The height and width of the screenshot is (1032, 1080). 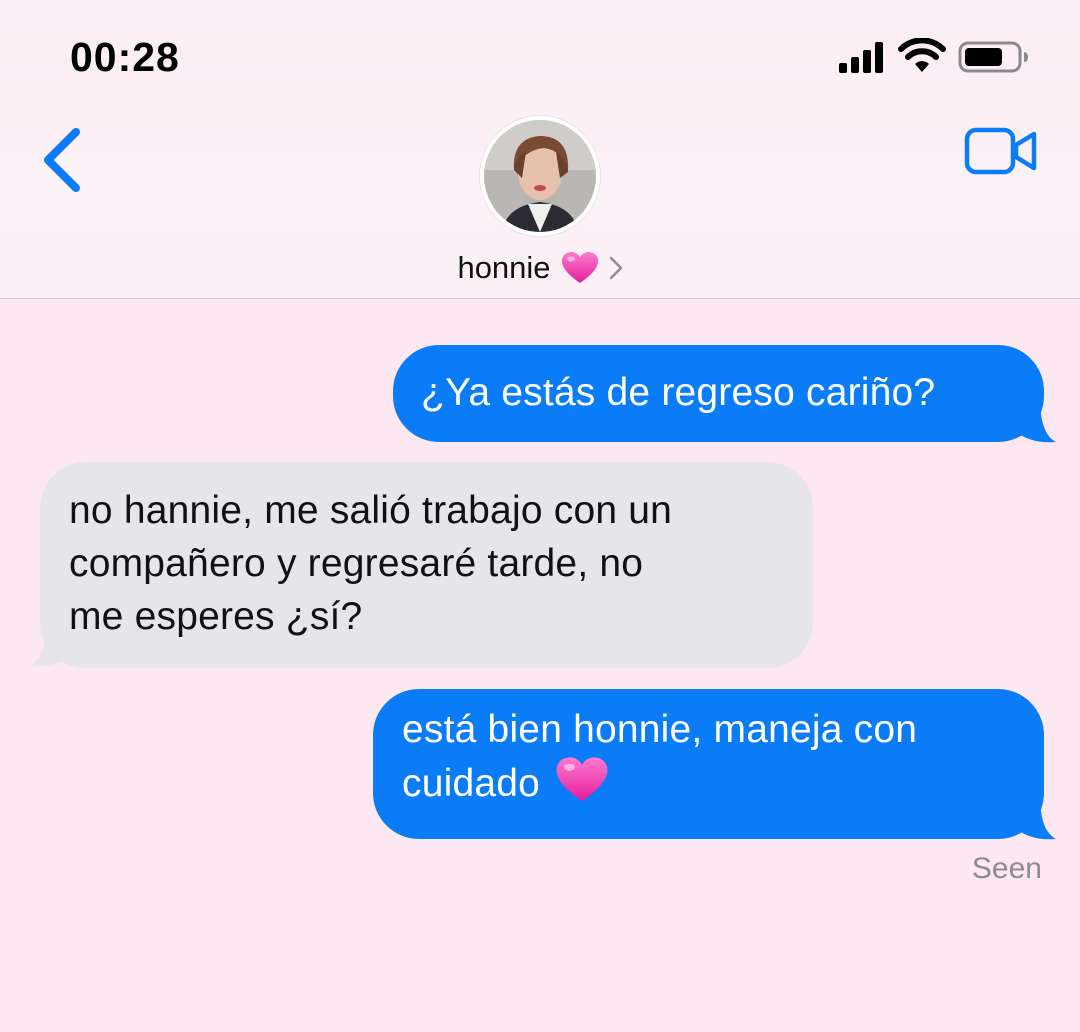 What do you see at coordinates (1001, 151) in the screenshot?
I see `video-camera-icon` at bounding box center [1001, 151].